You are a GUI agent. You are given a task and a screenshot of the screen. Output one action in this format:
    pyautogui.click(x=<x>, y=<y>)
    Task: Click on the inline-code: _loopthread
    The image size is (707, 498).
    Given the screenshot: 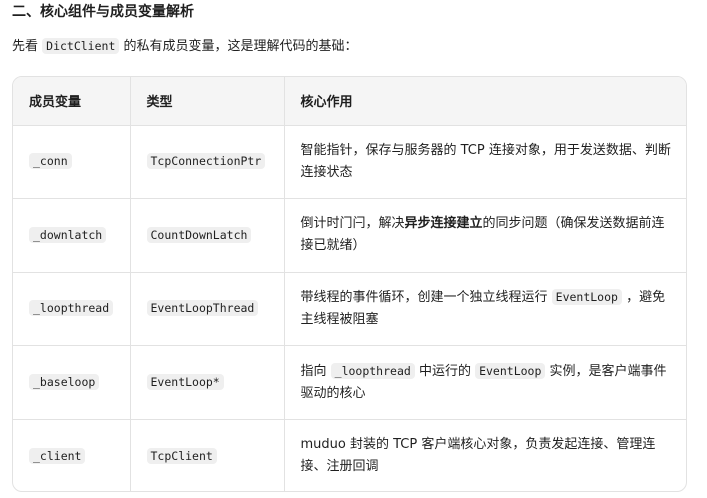 What is the action you would take?
    pyautogui.click(x=372, y=371)
    